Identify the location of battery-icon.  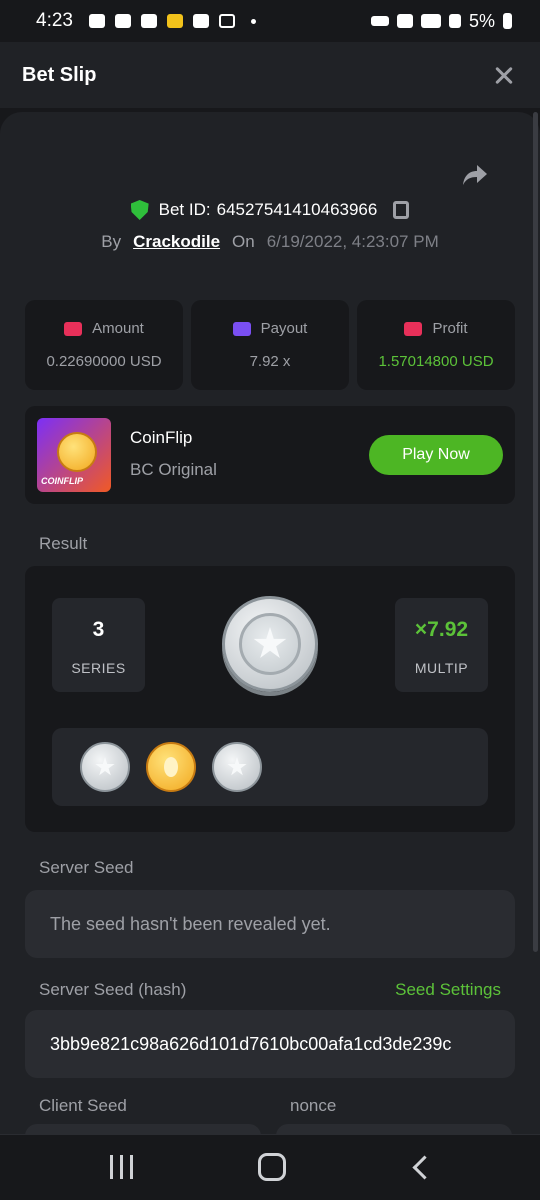
(507, 21).